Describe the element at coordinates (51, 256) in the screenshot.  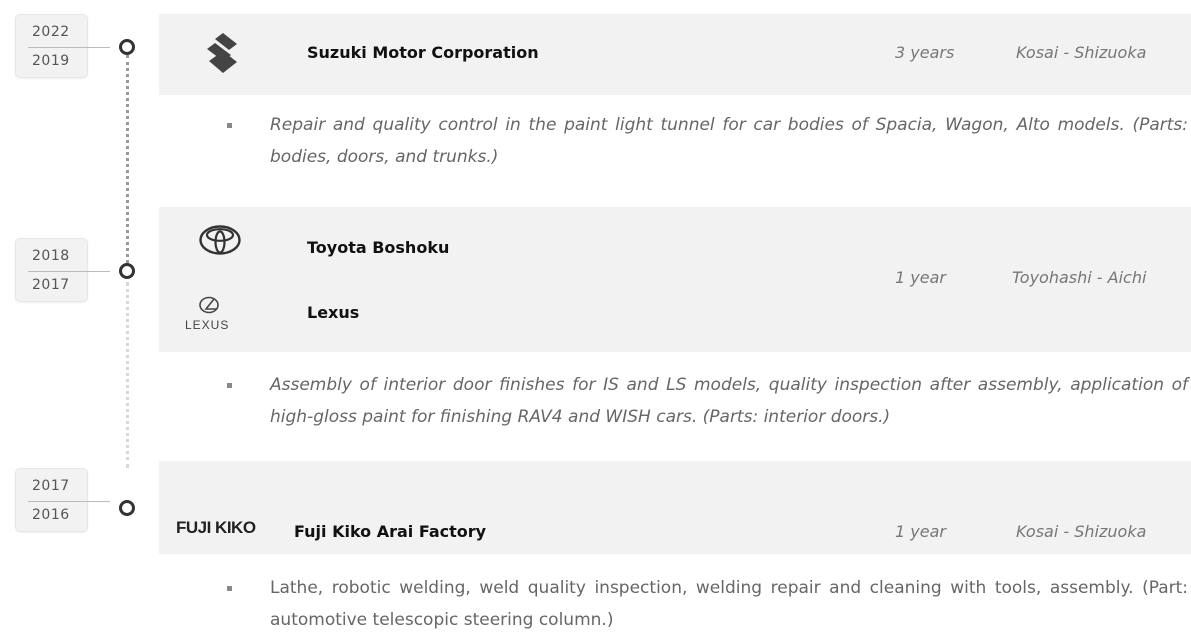
I see `year-end: 2018` at that location.